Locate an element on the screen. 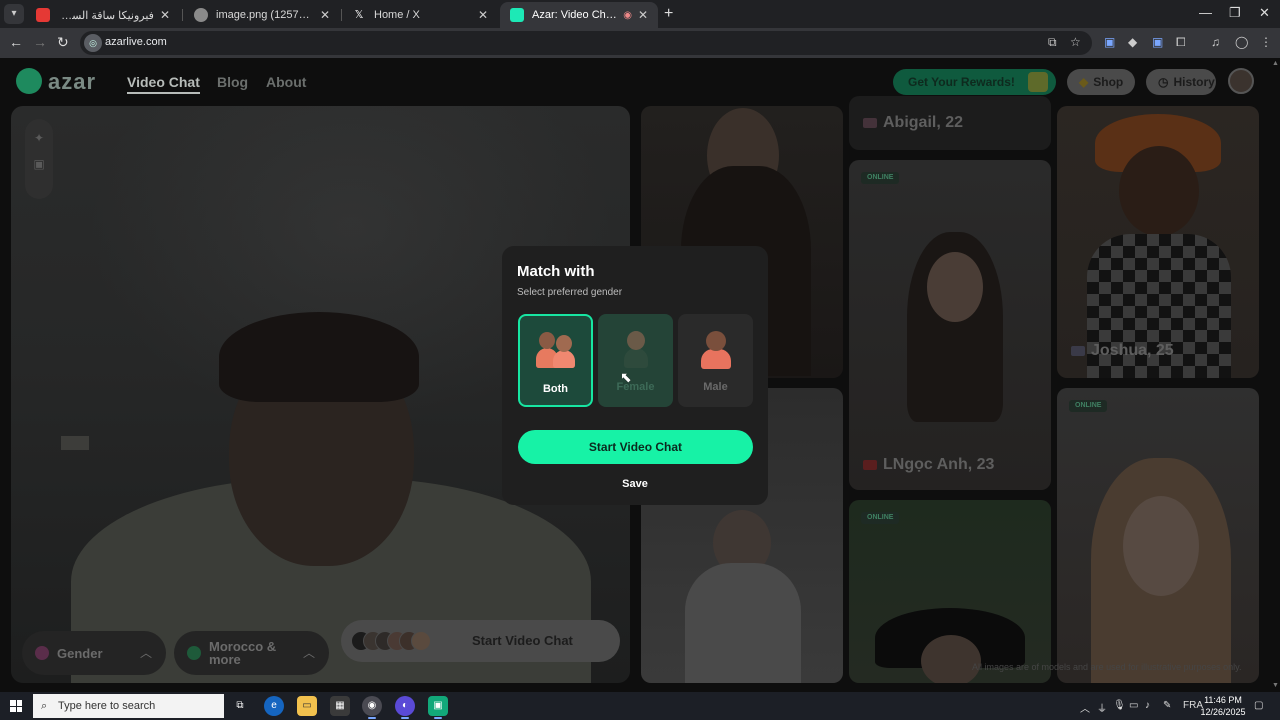 The width and height of the screenshot is (1280, 720). nav-about: About is located at coordinates (286, 82).